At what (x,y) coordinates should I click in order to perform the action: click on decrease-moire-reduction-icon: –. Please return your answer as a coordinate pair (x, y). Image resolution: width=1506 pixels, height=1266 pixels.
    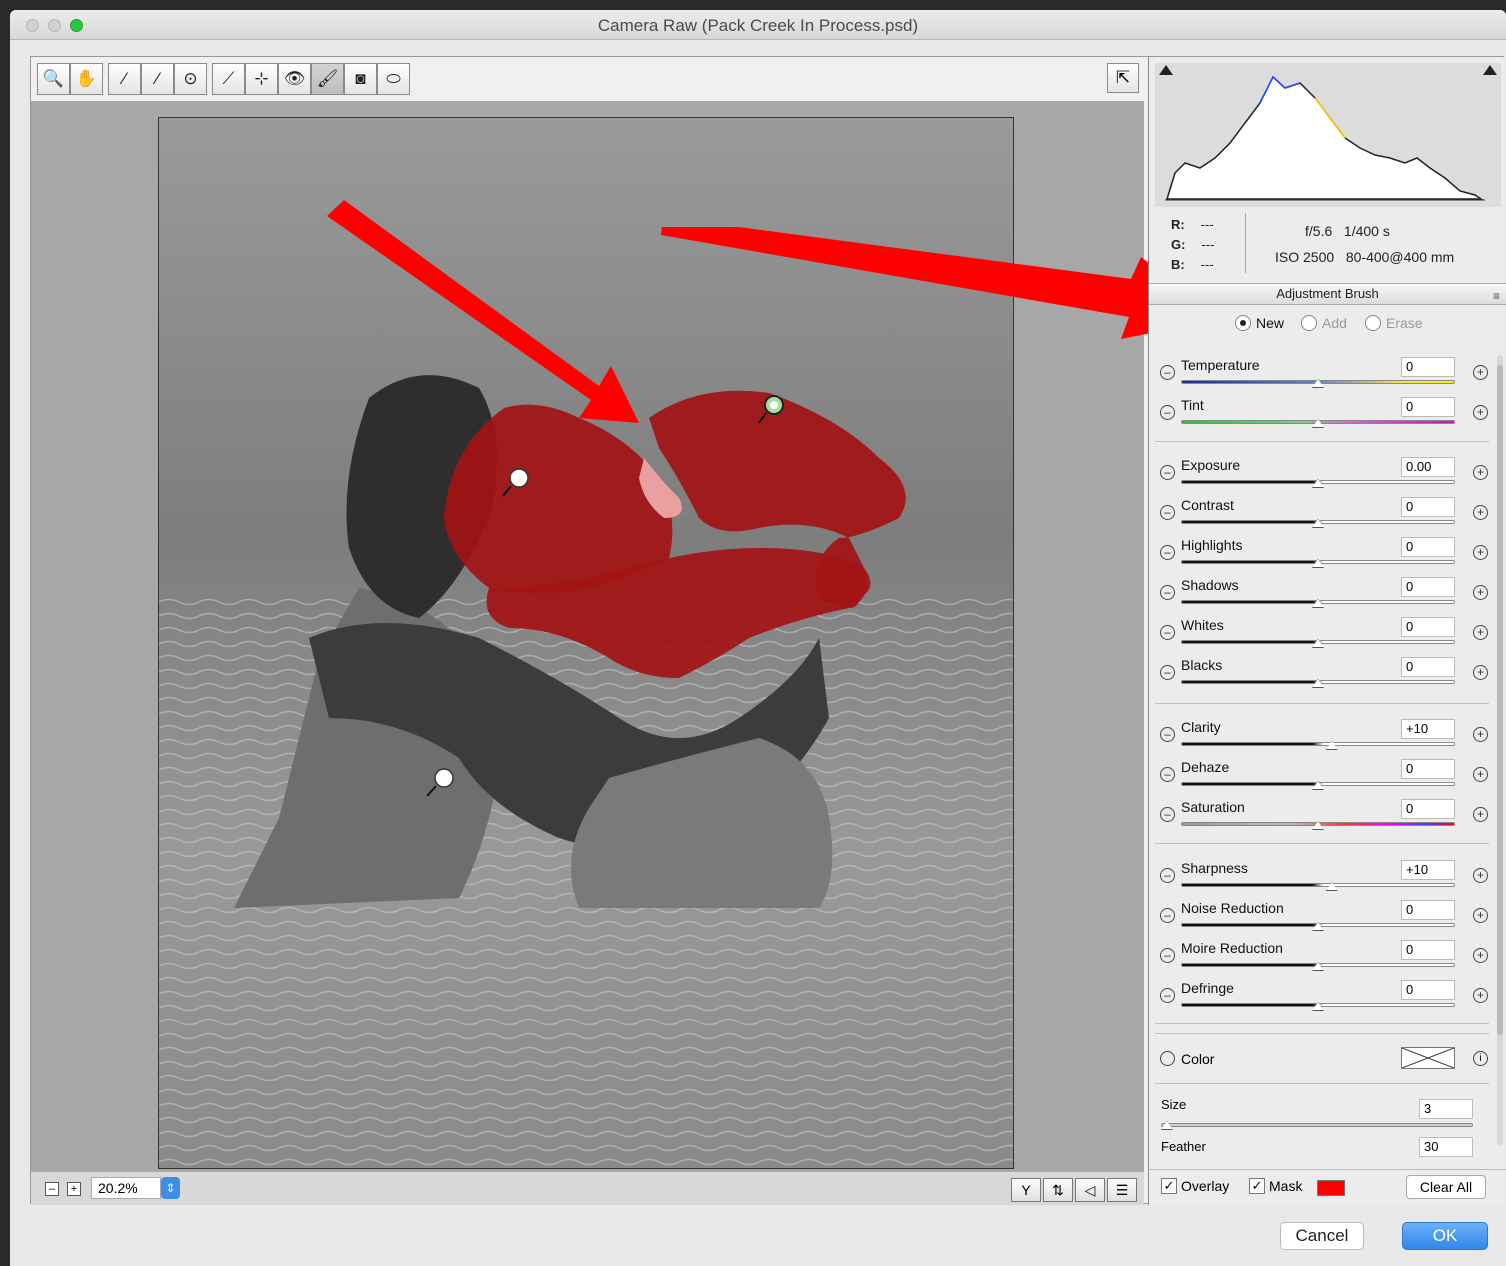
    Looking at the image, I should click on (1167, 955).